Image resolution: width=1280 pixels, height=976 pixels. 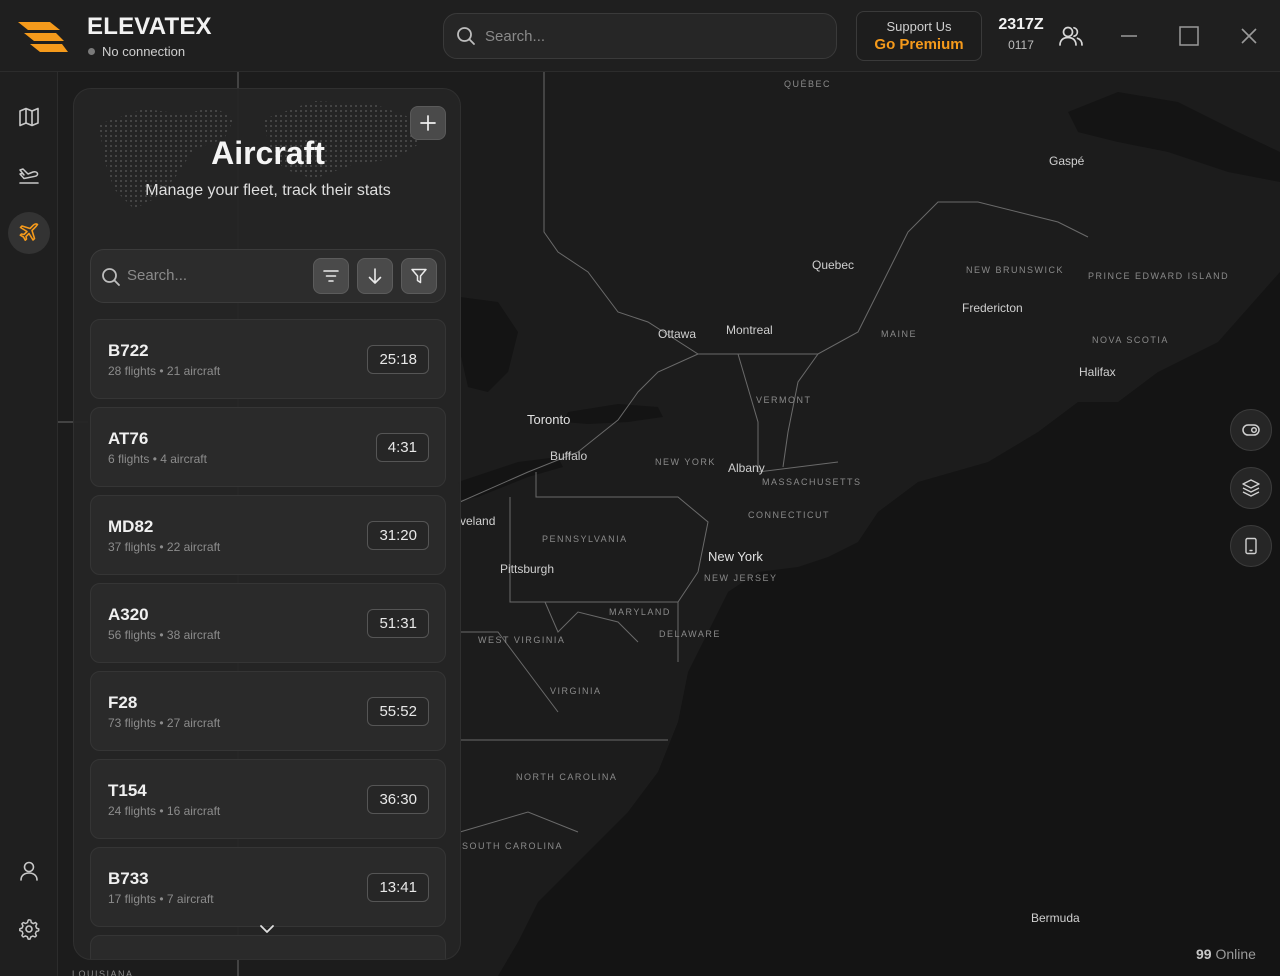 I want to click on settings-icon, so click(x=29, y=929).